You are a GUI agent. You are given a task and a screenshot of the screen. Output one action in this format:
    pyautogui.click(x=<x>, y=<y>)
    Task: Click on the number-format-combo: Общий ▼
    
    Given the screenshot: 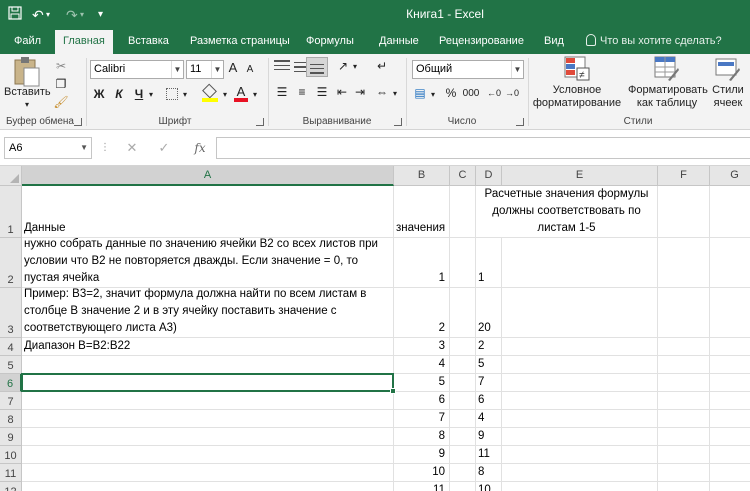 What is the action you would take?
    pyautogui.click(x=468, y=69)
    